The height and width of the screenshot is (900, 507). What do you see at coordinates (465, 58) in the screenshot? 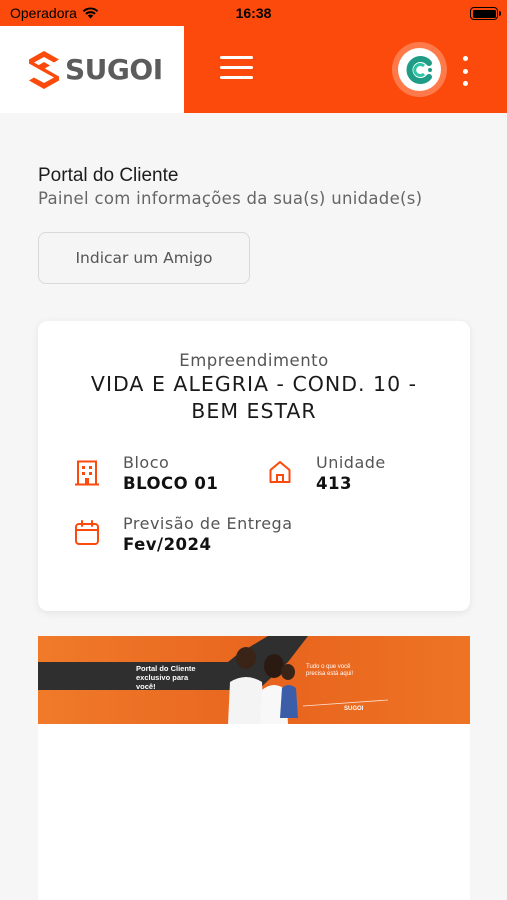
I see `more-vertical-icon` at bounding box center [465, 58].